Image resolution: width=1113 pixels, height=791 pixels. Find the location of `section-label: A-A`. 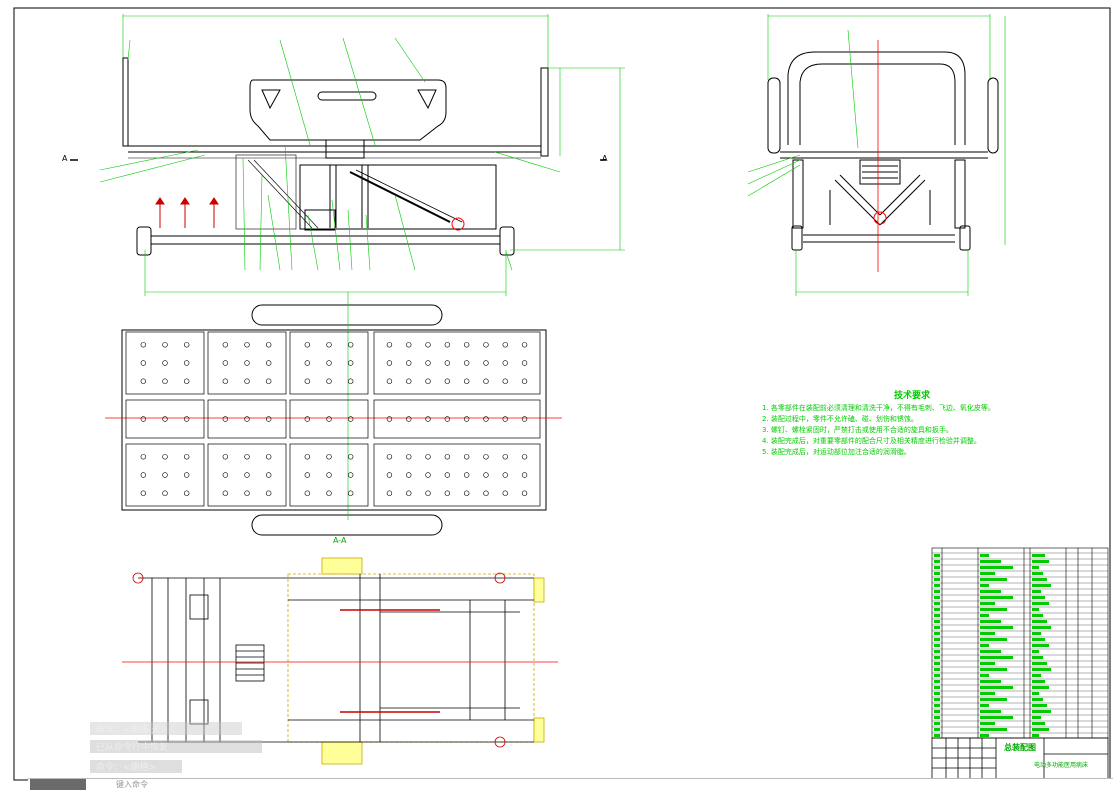

section-label: A-A is located at coordinates (340, 540).